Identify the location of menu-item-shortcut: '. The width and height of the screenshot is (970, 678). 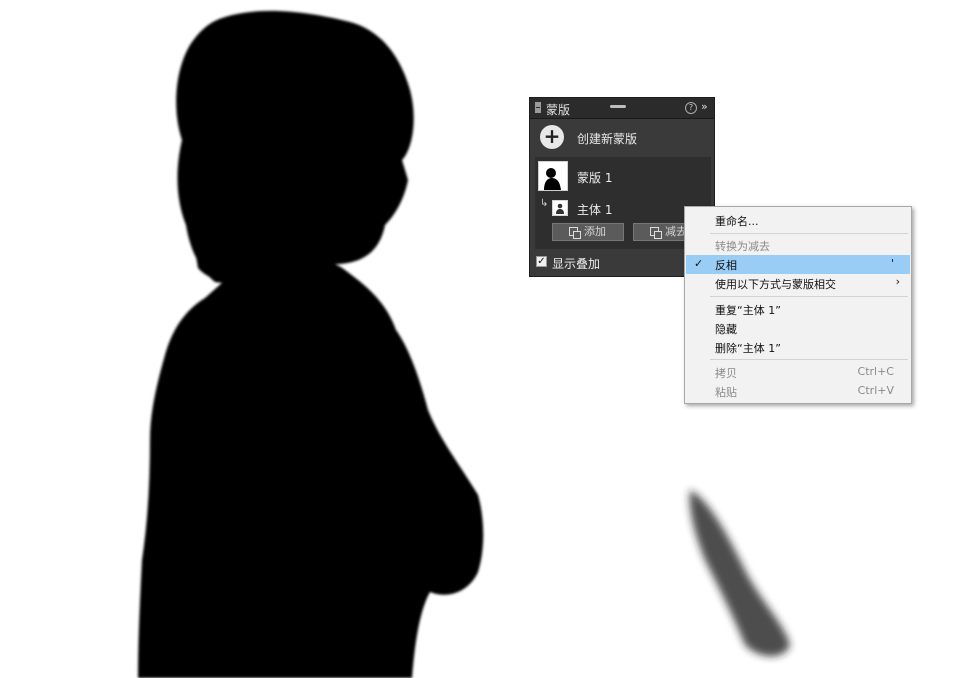
(892, 263).